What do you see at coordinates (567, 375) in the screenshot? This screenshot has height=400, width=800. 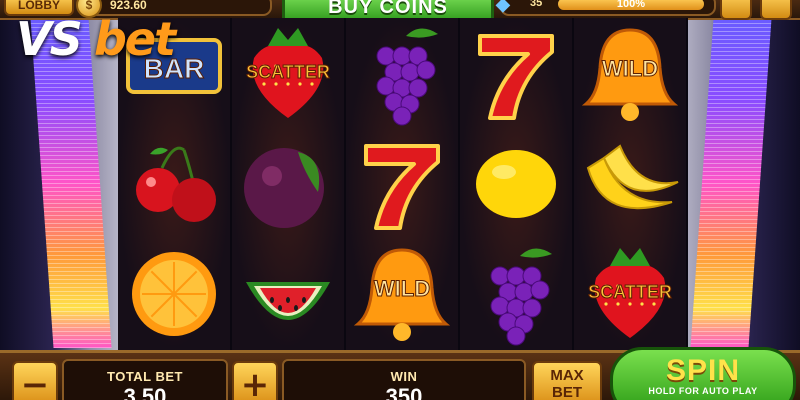 I see `max-bet-label-line1: MAX` at bounding box center [567, 375].